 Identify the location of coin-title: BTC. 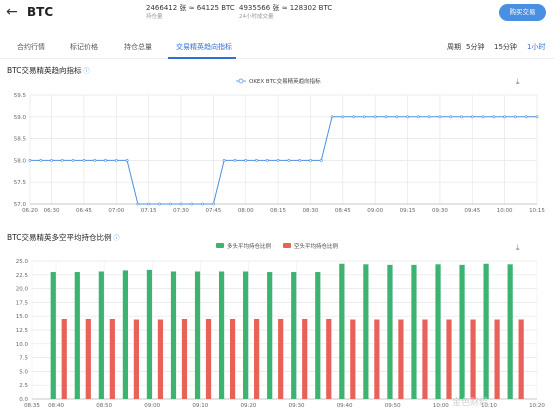
(40, 12).